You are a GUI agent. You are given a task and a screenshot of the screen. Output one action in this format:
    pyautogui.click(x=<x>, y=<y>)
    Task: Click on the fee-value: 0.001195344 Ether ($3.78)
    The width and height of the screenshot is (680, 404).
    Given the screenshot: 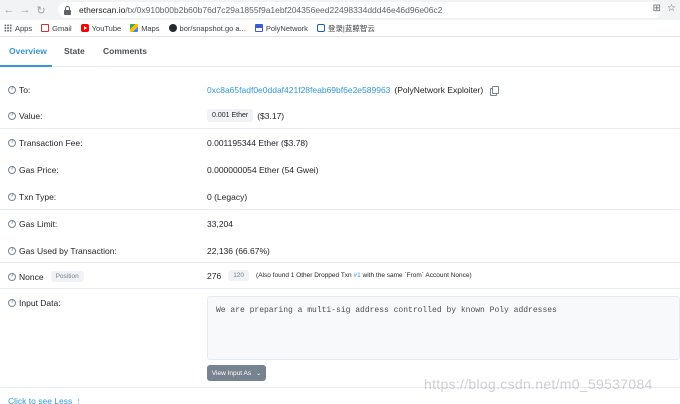 What is the action you would take?
    pyautogui.click(x=257, y=143)
    